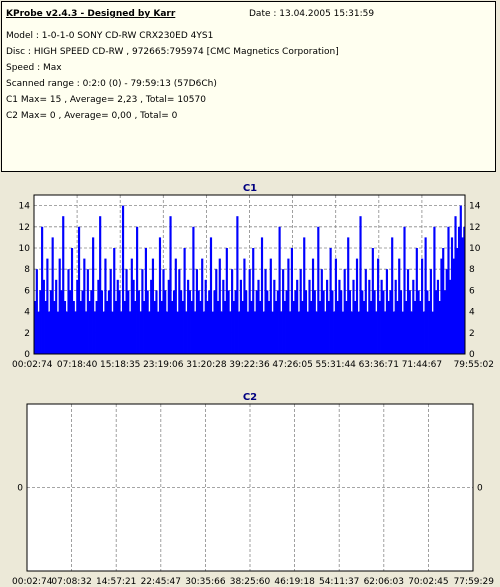  What do you see at coordinates (205, 582) in the screenshot?
I see `c2-xtick: 30:35:66` at bounding box center [205, 582].